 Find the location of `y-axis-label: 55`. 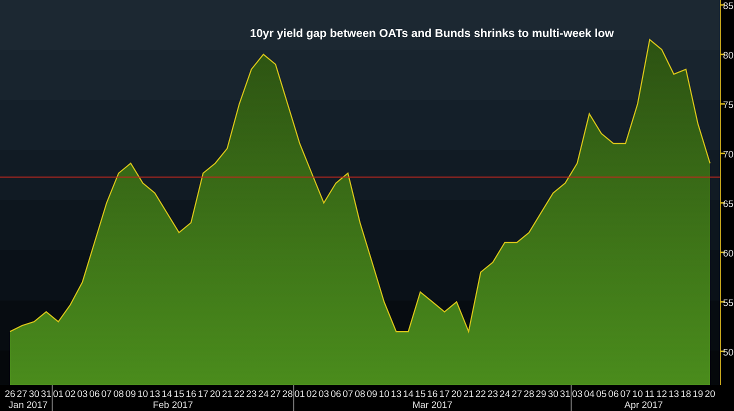

y-axis-label: 55 is located at coordinates (728, 303).